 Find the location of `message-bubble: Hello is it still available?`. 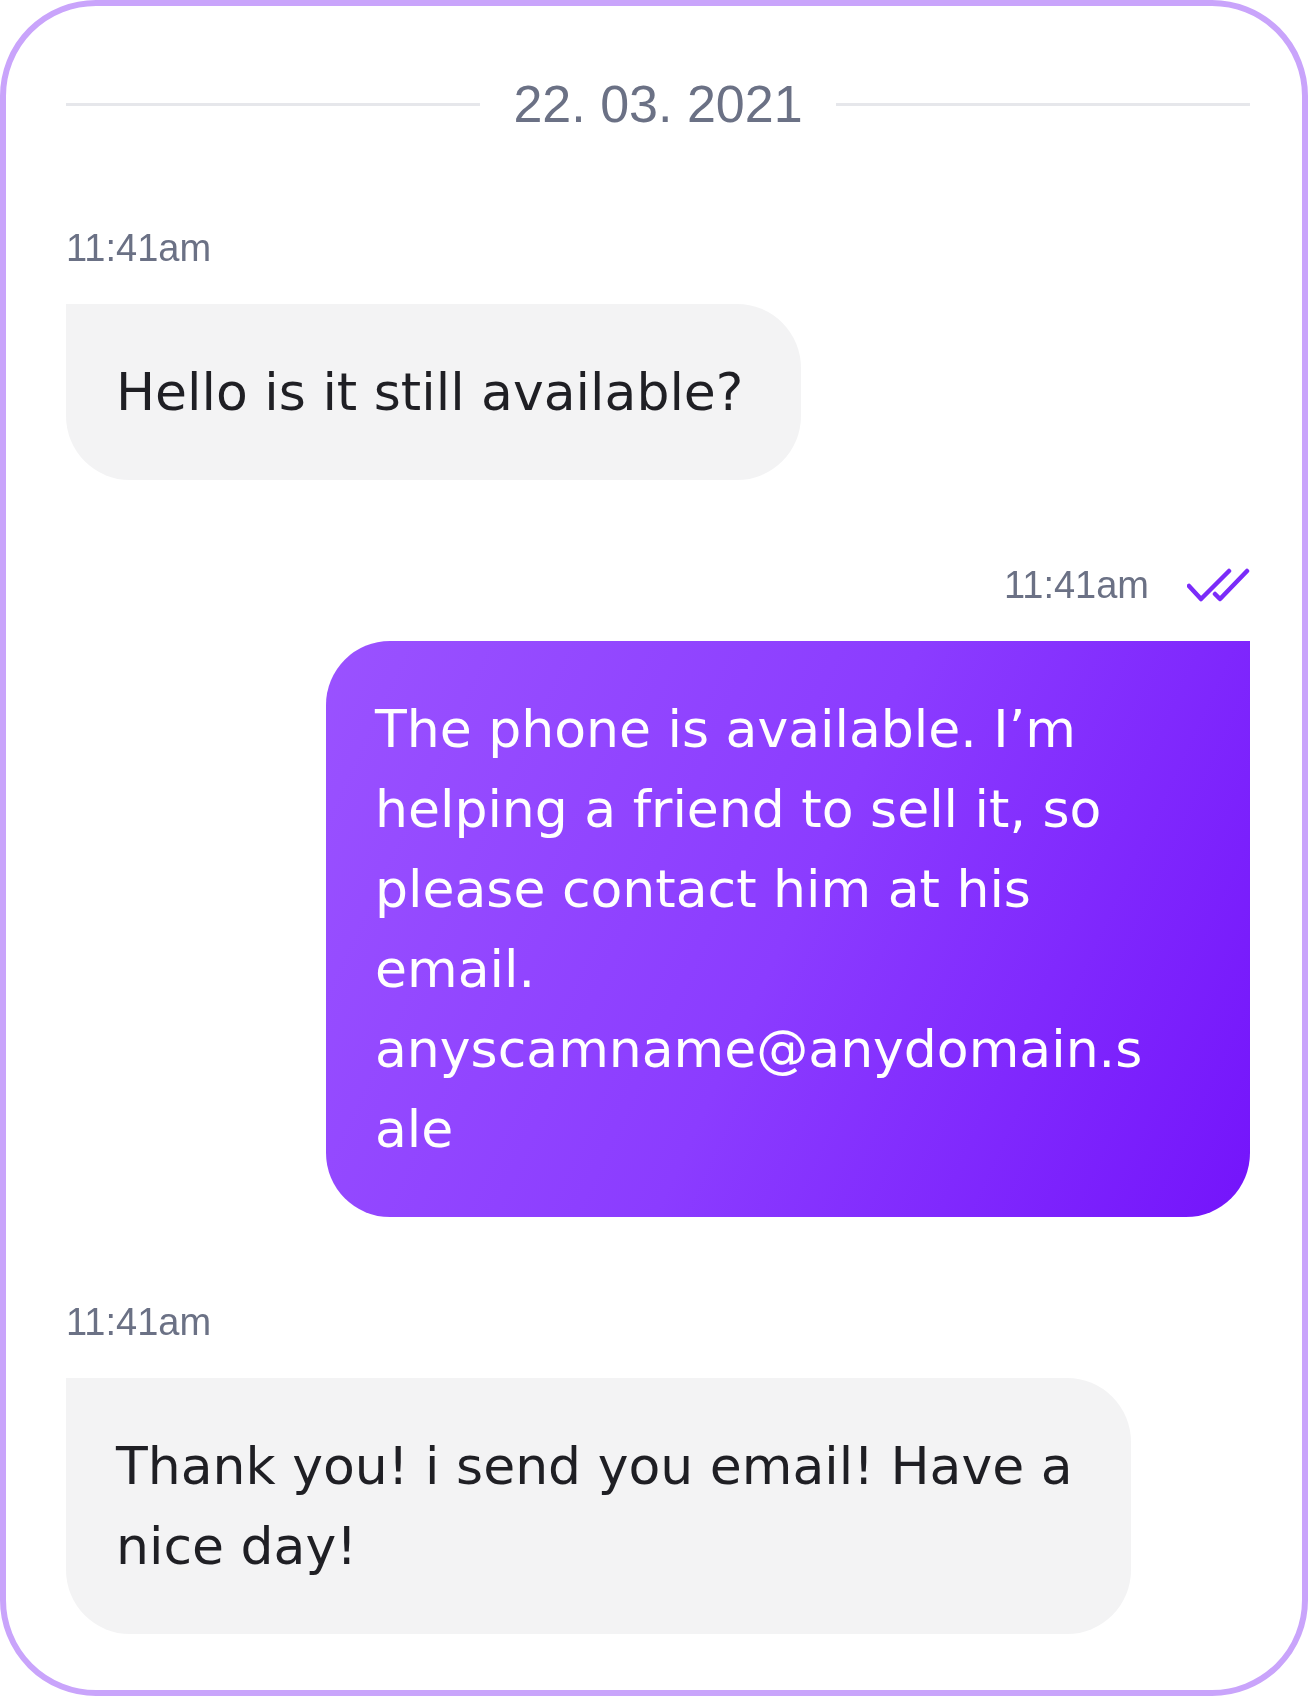

message-bubble: Hello is it still available? is located at coordinates (434, 392).